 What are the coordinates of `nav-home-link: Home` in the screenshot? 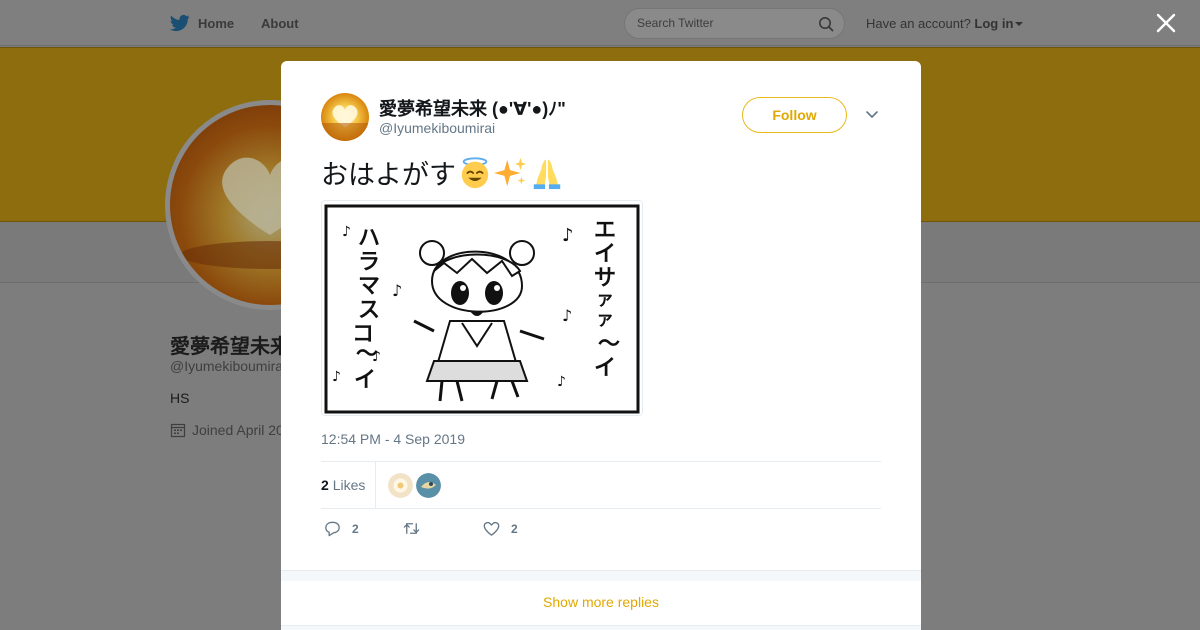 It's located at (202, 23).